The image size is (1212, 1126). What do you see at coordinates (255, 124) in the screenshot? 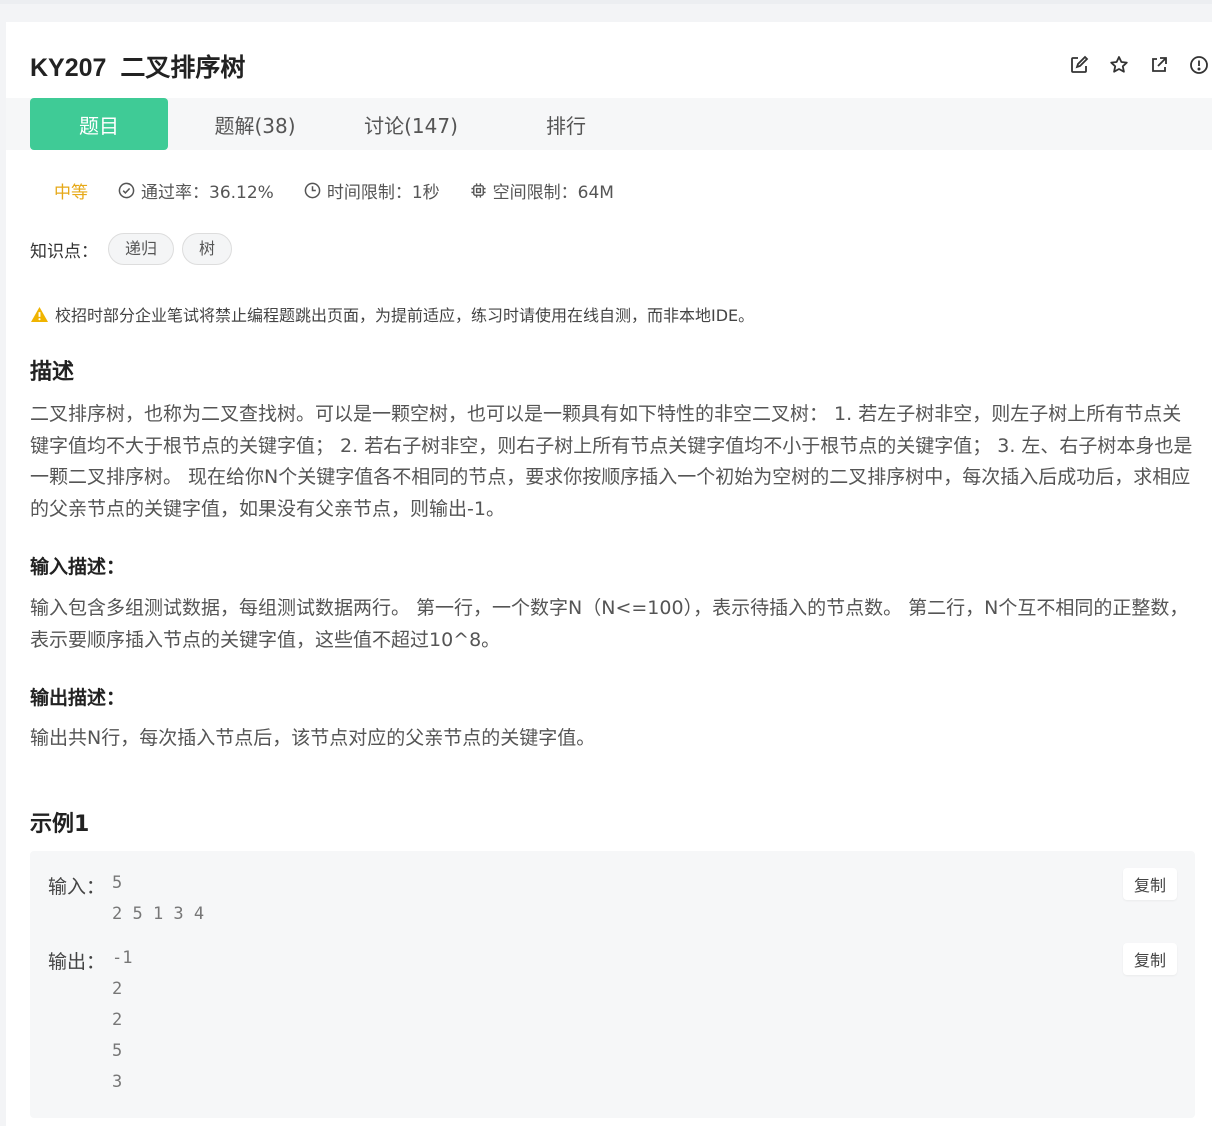
I see `tab-solutions: 题解(38)` at bounding box center [255, 124].